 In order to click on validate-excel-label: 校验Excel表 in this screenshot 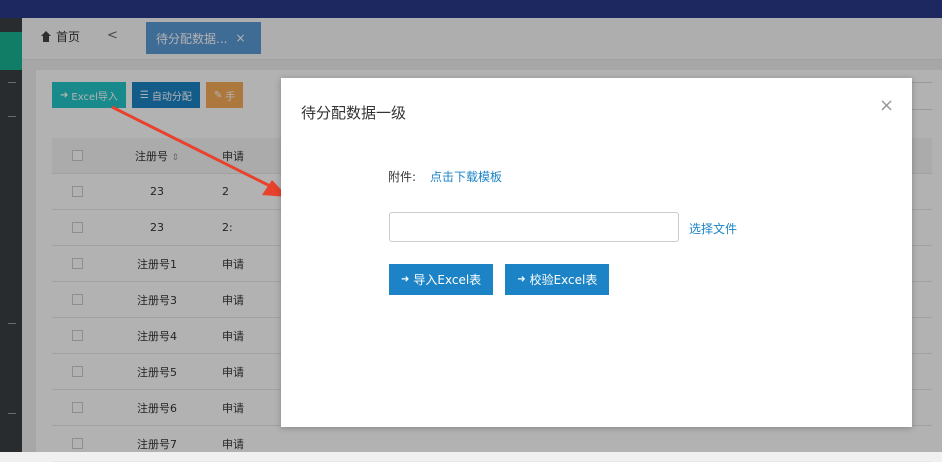, I will do `click(563, 280)`.